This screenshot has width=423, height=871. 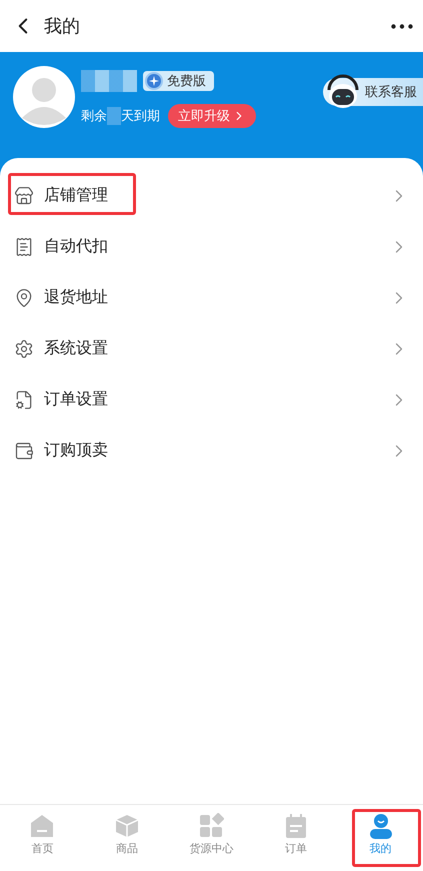 What do you see at coordinates (381, 826) in the screenshot?
I see `person-icon` at bounding box center [381, 826].